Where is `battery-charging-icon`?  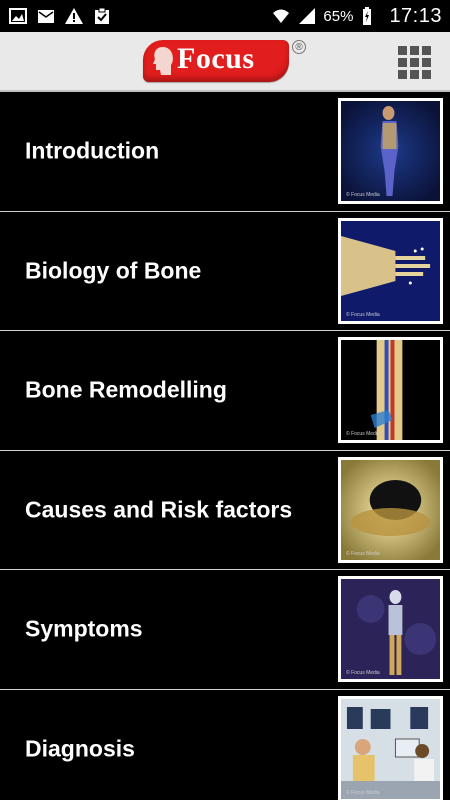 battery-charging-icon is located at coordinates (369, 16).